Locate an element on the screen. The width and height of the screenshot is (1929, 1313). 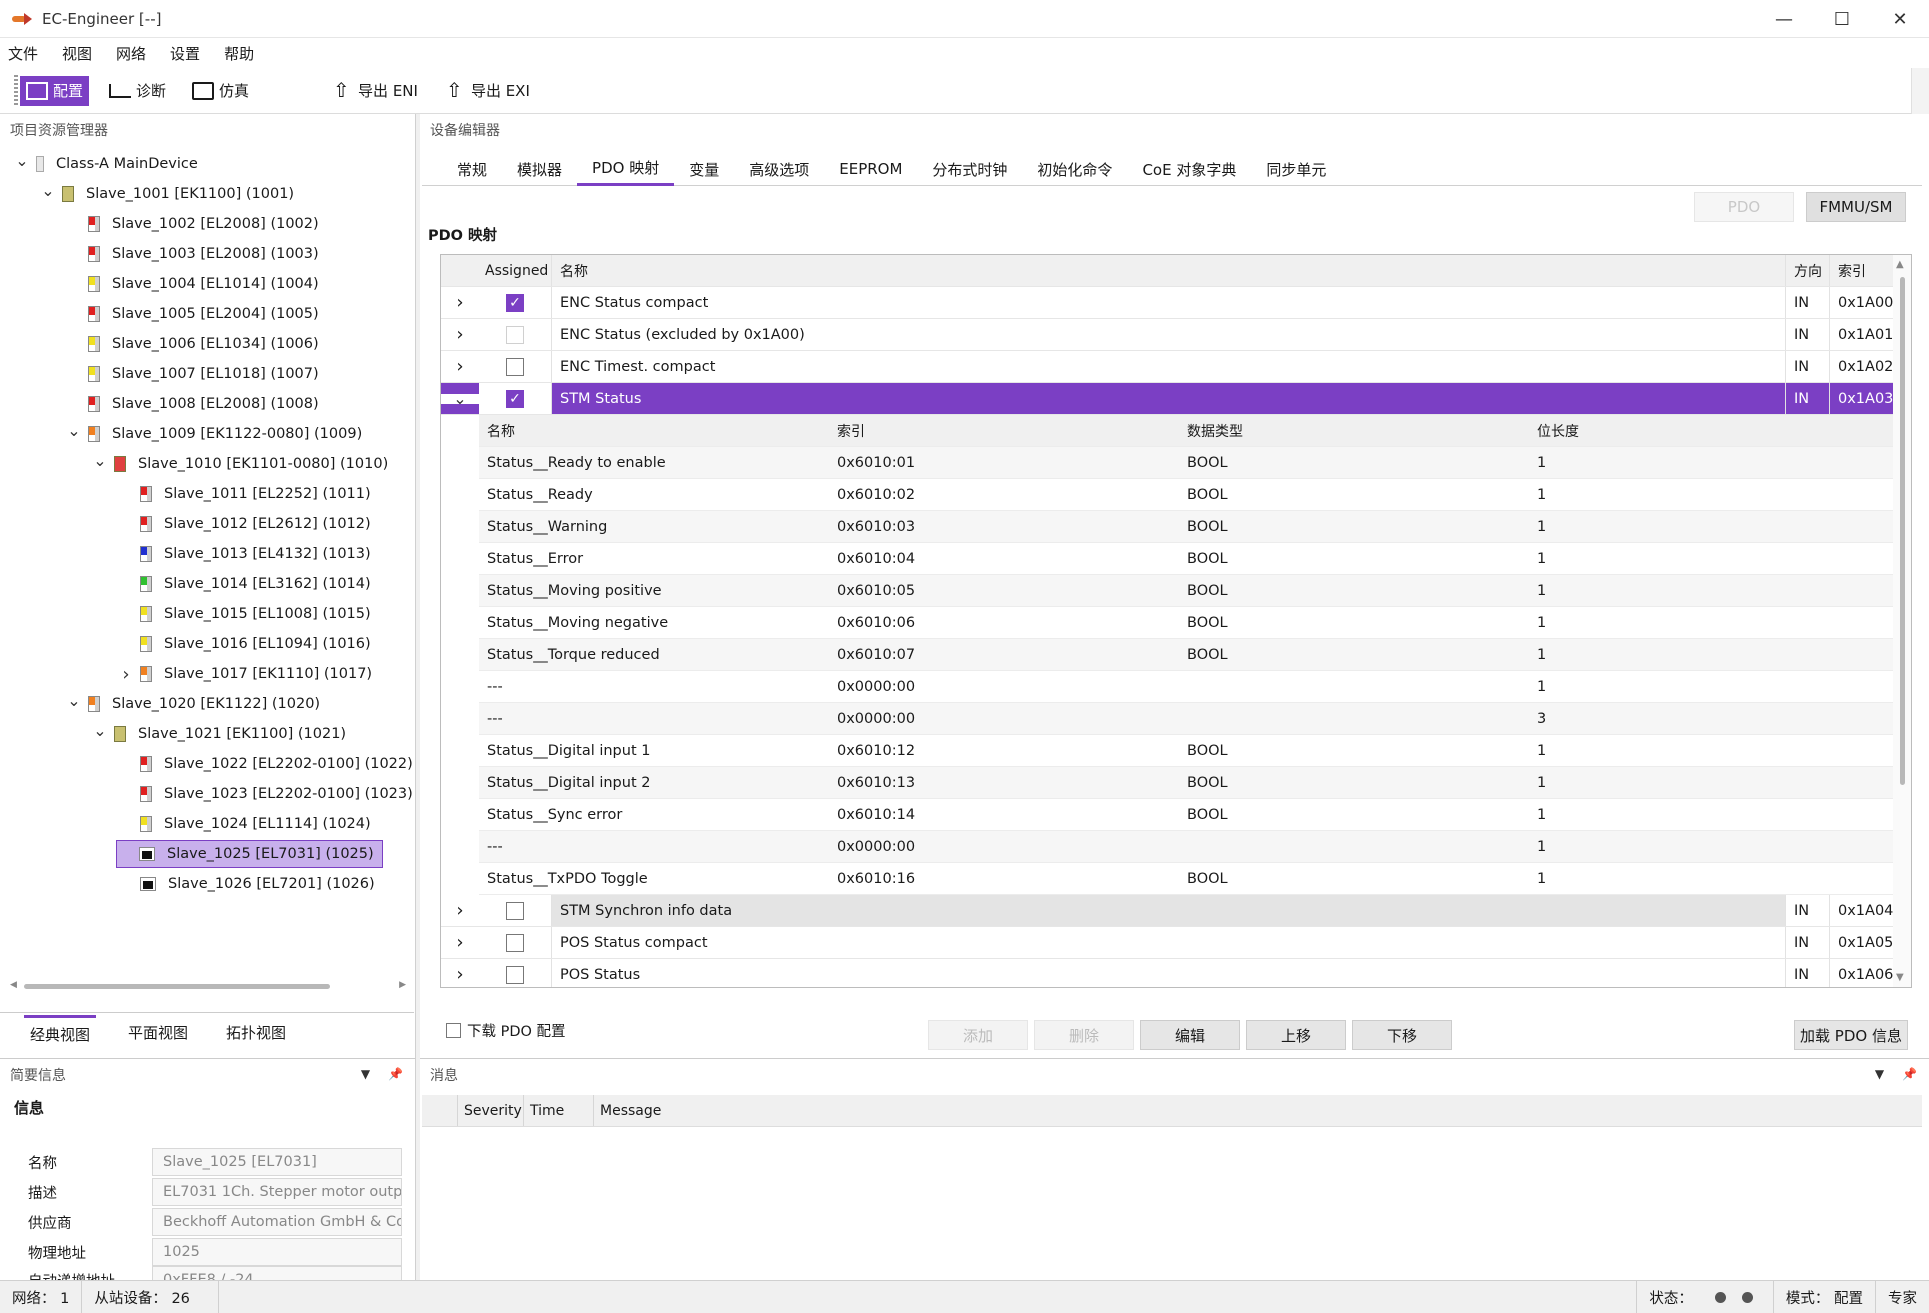
menu-help: 帮助 is located at coordinates (239, 53).